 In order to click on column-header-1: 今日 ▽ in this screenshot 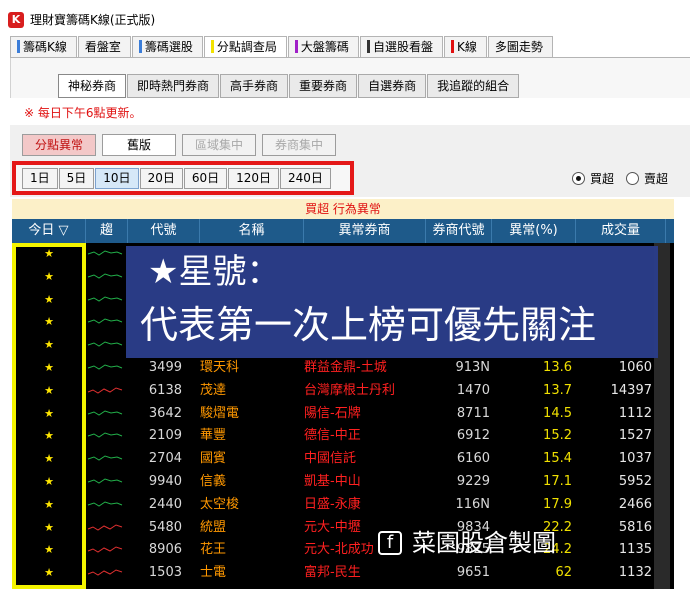, I will do `click(49, 231)`.